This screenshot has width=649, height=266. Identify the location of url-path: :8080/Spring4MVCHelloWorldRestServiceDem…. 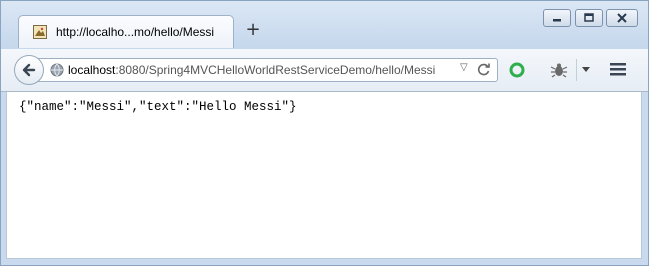
(275, 70).